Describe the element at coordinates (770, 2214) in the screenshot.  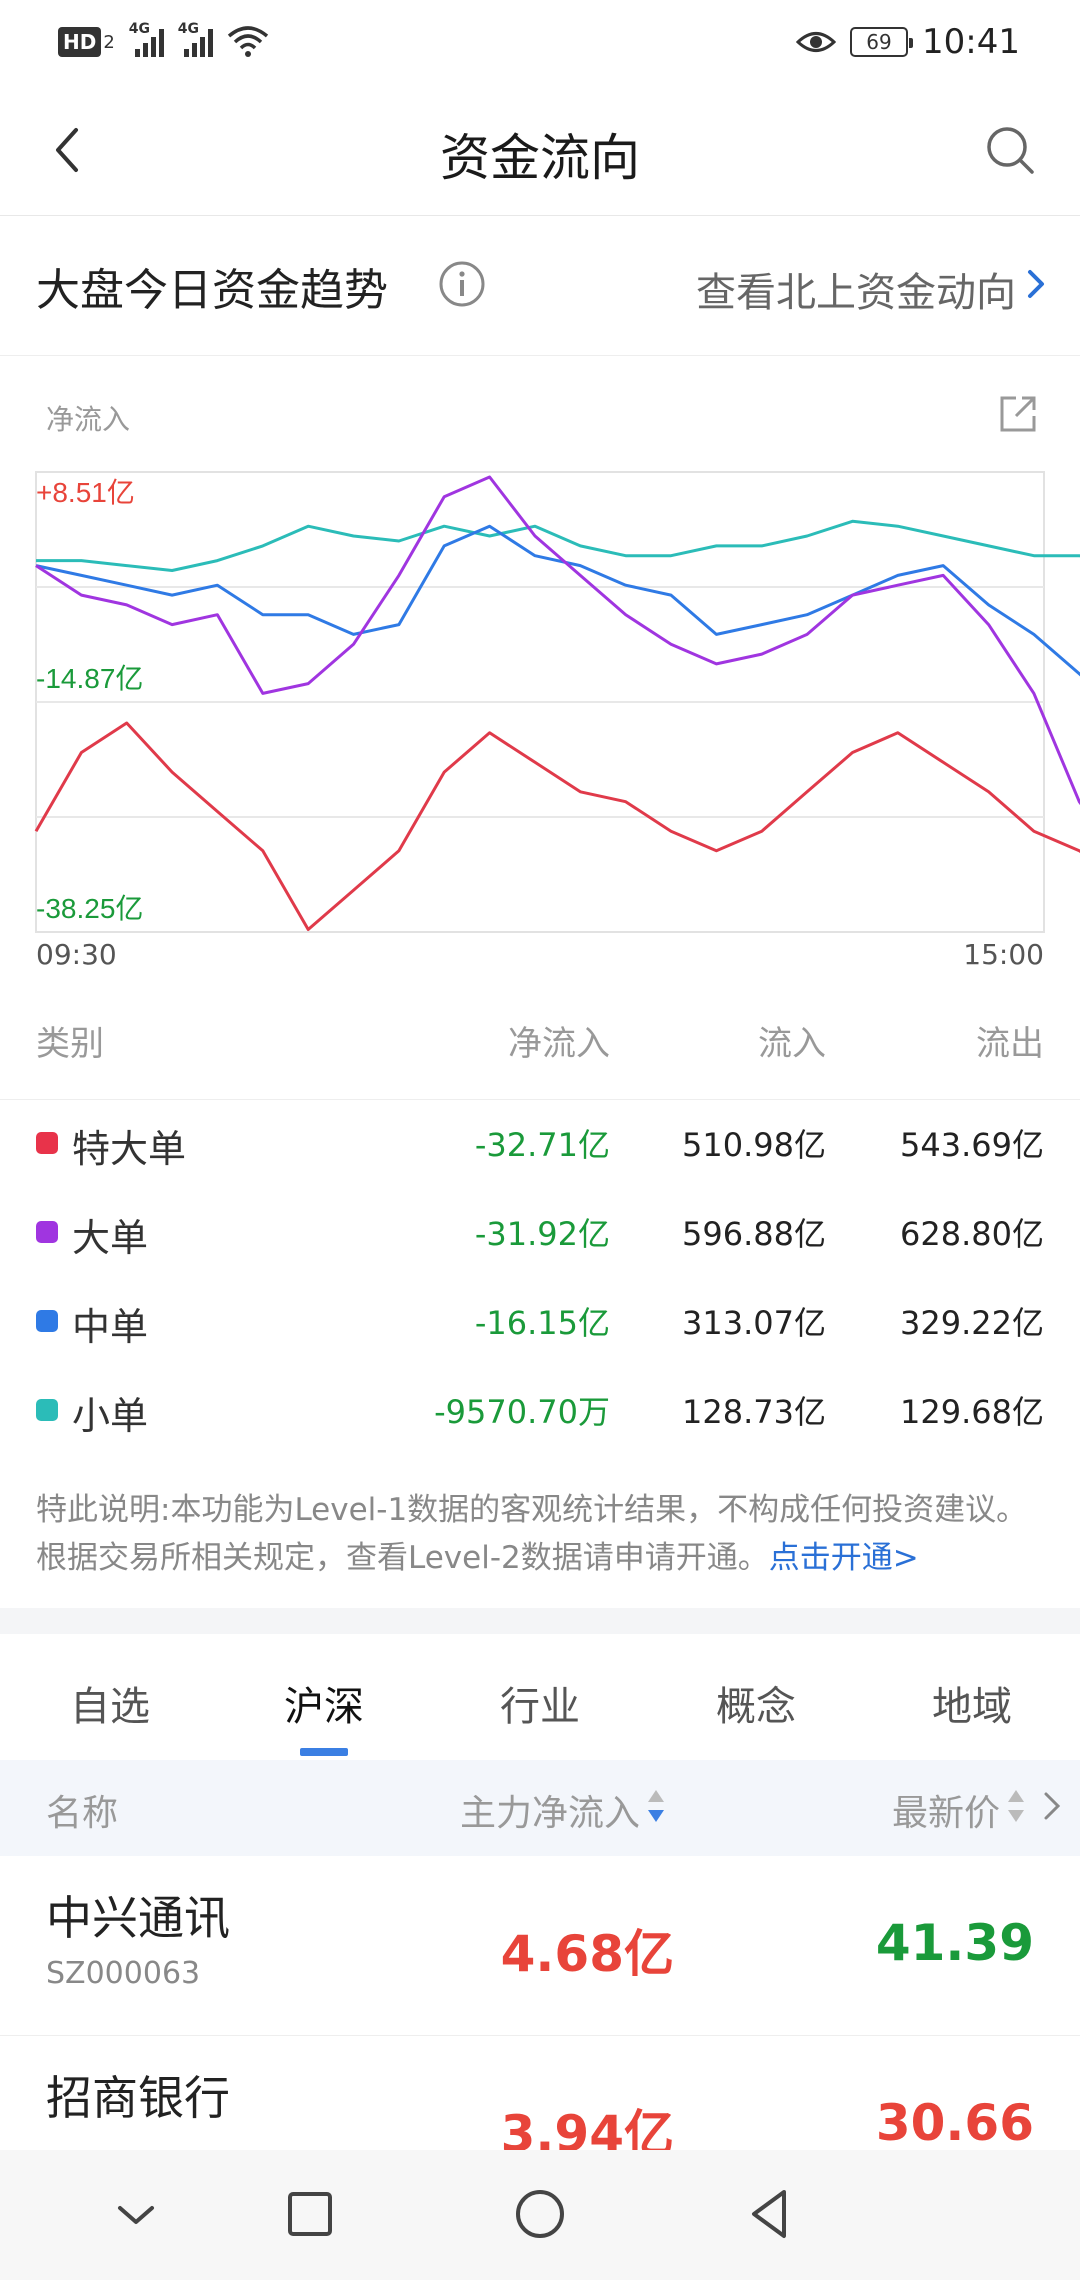
I see `back-nav-icon` at that location.